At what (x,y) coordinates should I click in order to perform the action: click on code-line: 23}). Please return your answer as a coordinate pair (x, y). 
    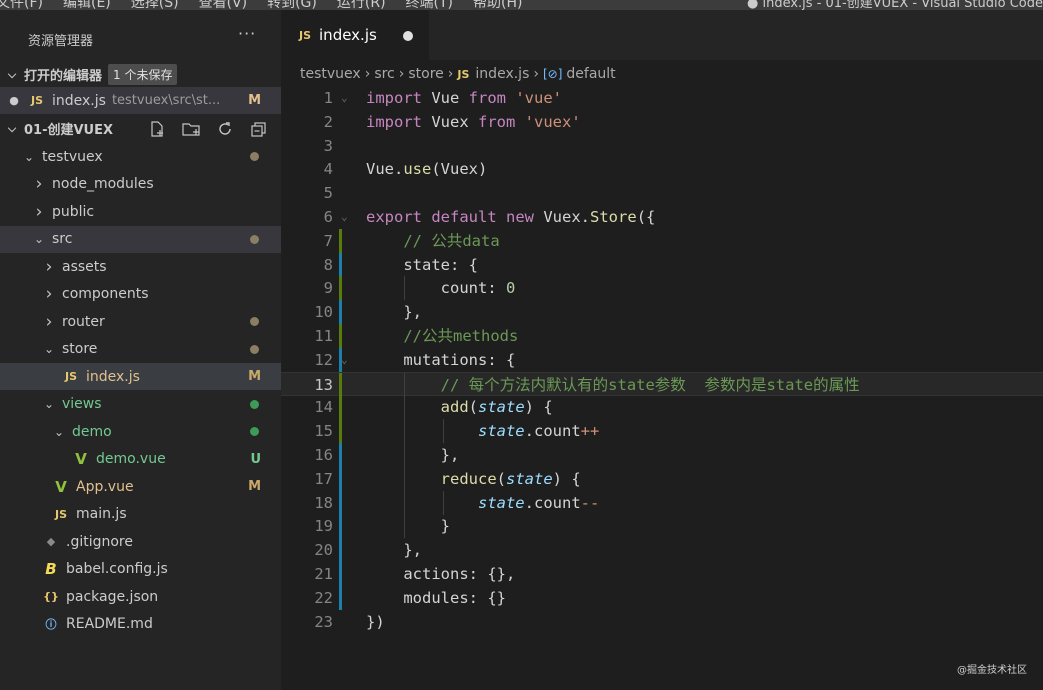
    Looking at the image, I should click on (662, 622).